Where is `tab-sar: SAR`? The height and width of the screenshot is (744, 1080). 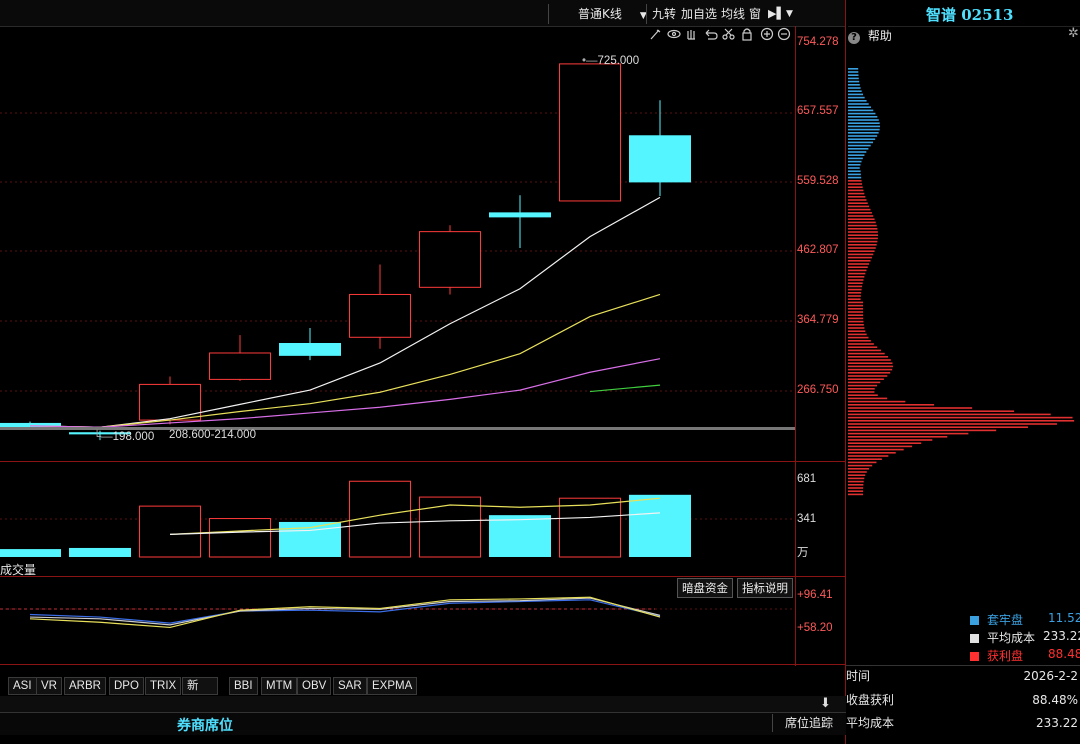 tab-sar: SAR is located at coordinates (350, 686).